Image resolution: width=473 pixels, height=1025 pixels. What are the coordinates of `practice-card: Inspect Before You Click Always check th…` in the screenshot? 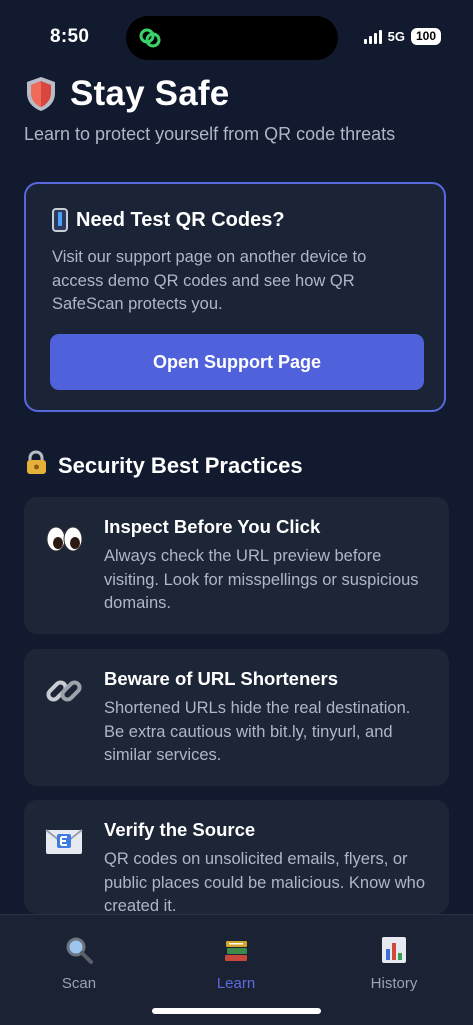 It's located at (236, 565).